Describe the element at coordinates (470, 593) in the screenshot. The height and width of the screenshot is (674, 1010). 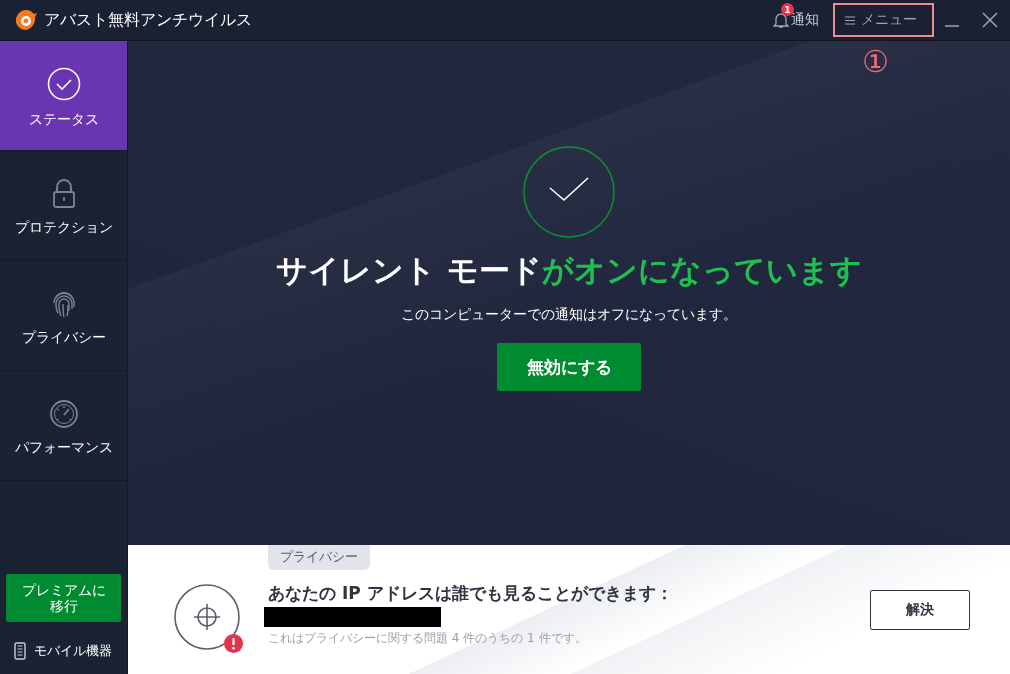
I see `alert-title: あなたの IP アドレスは誰でも見ることができます：` at that location.